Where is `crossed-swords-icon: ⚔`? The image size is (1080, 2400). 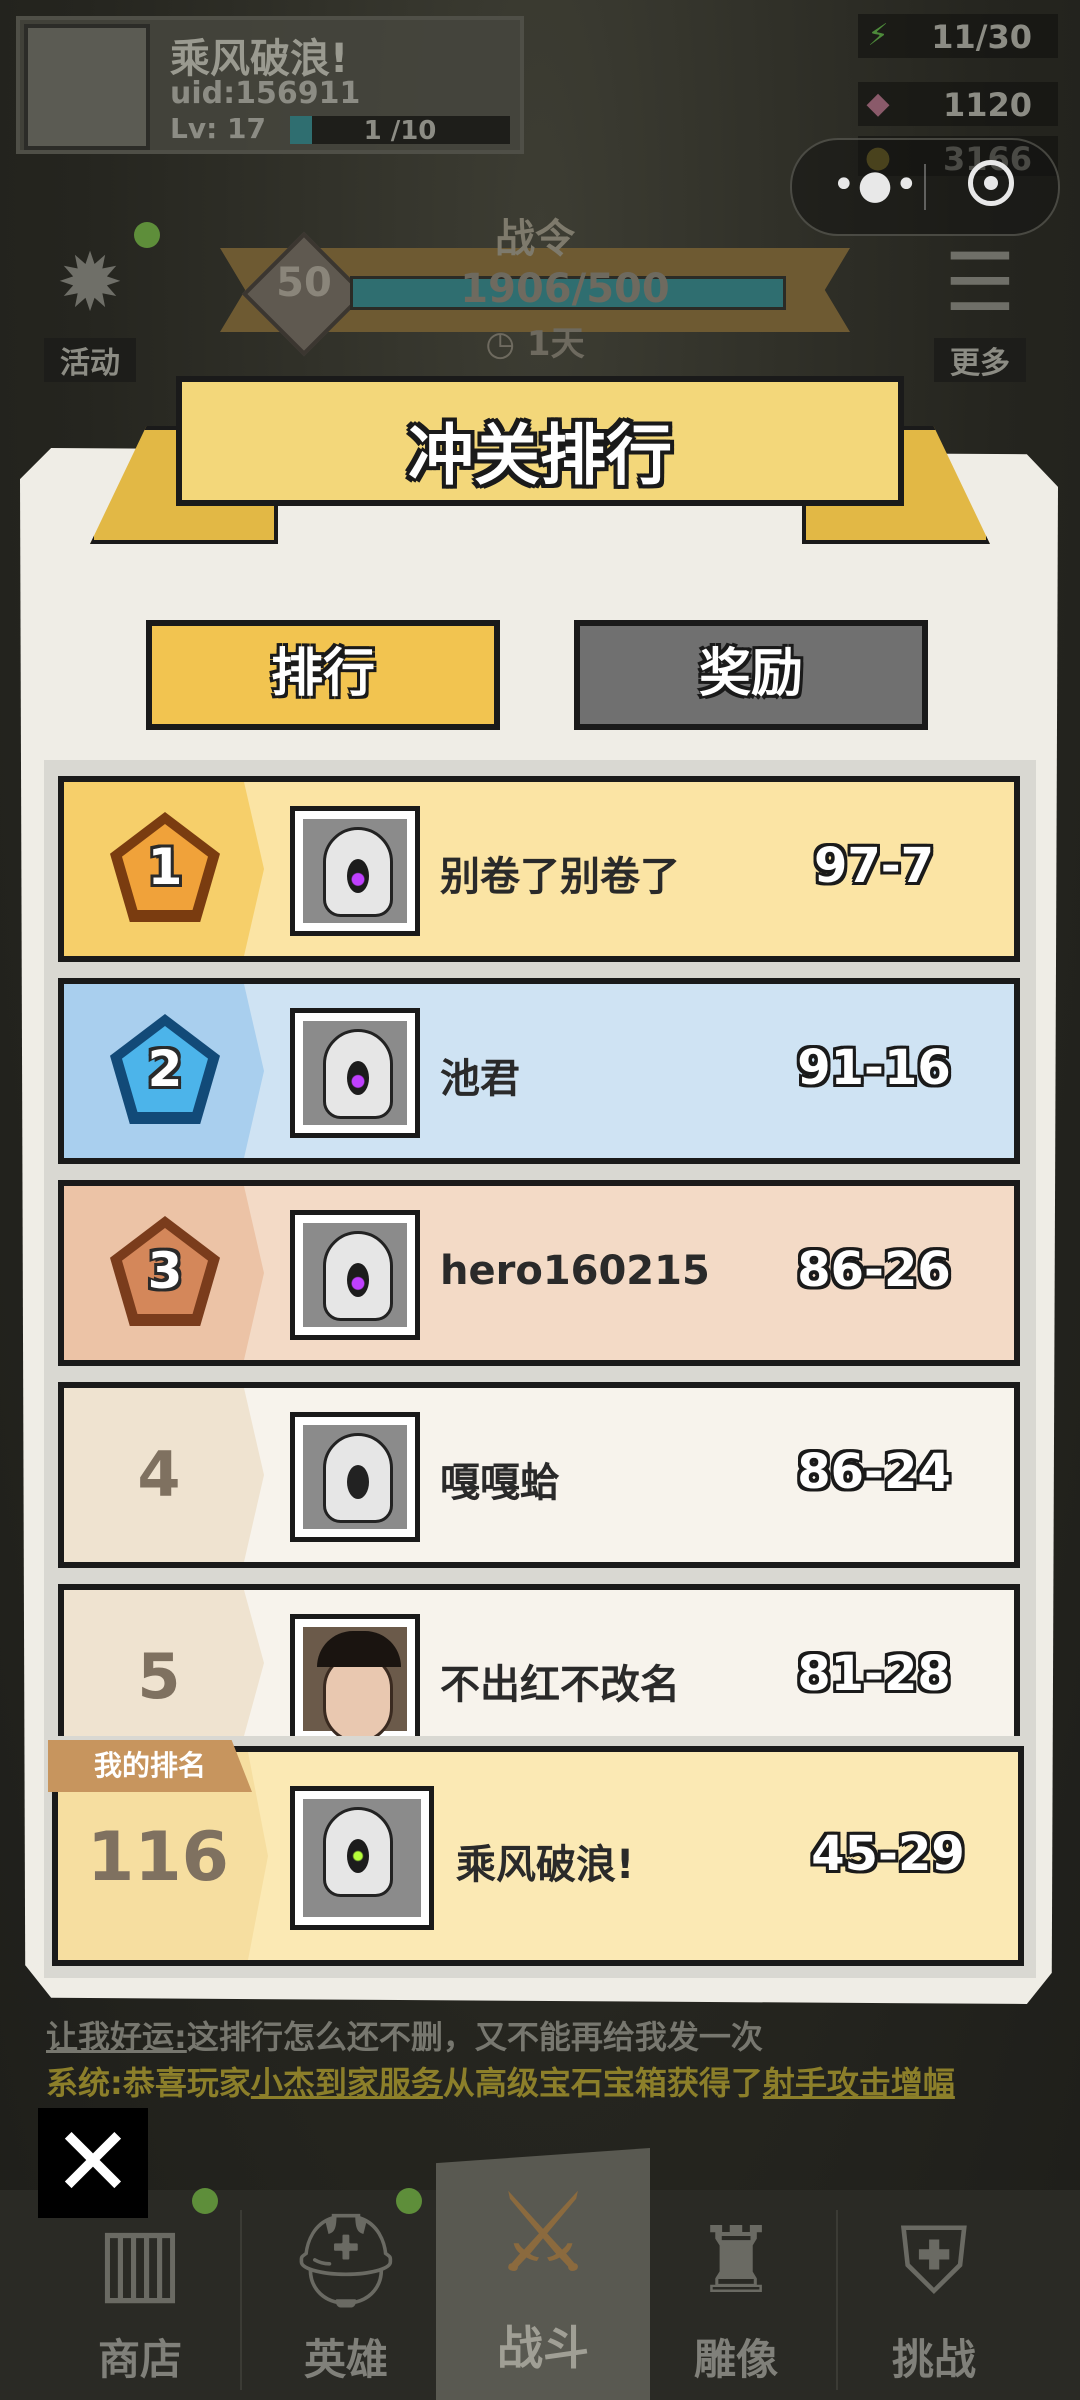
crossed-swords-icon: ⚔ is located at coordinates (543, 2233).